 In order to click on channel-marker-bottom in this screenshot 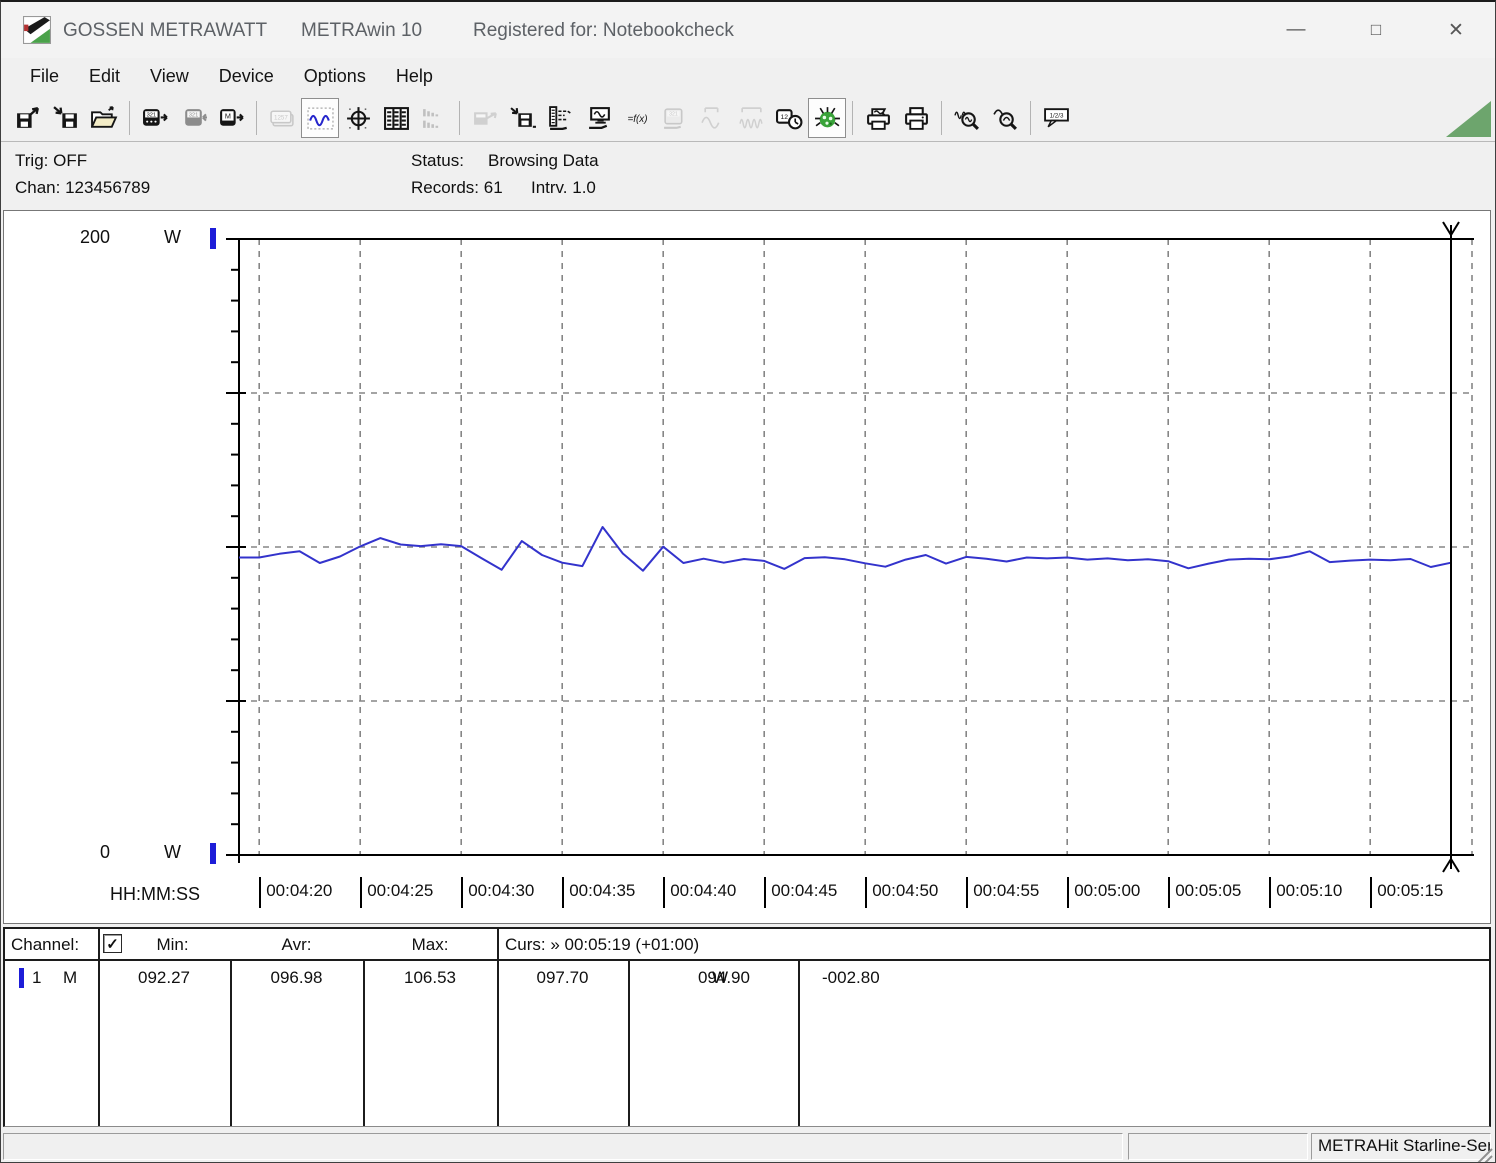, I will do `click(213, 853)`.